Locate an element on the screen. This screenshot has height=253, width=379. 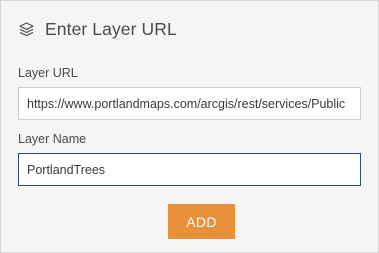
layers-icon is located at coordinates (26, 29).